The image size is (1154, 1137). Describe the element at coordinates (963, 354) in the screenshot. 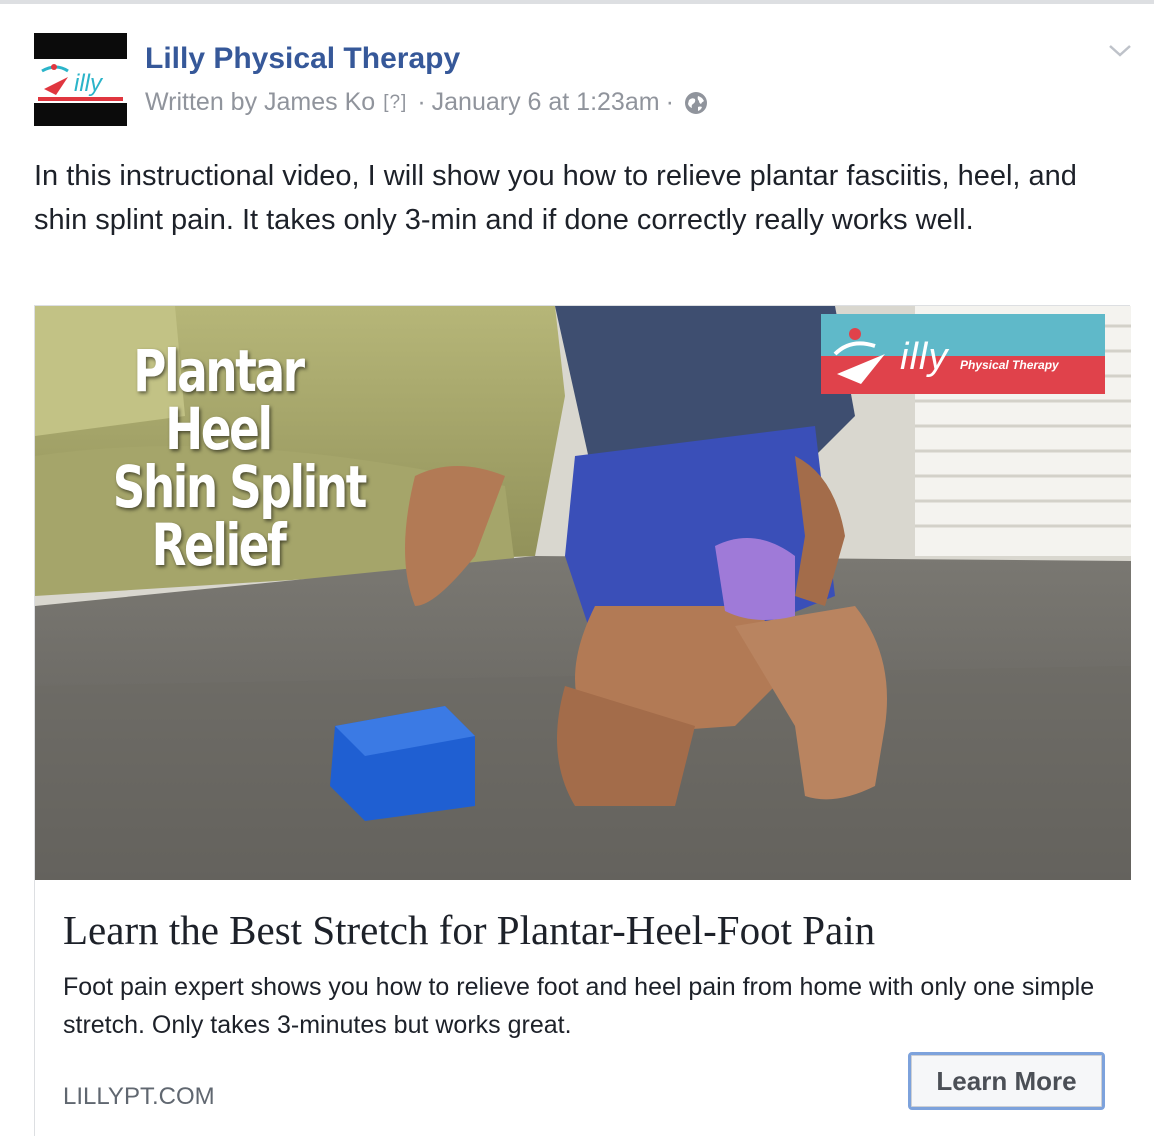

I see `brand-logo-banner` at that location.